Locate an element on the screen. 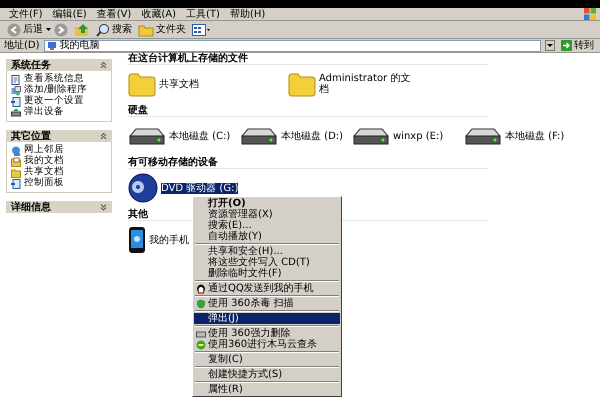  go-button: 转到 is located at coordinates (577, 45).